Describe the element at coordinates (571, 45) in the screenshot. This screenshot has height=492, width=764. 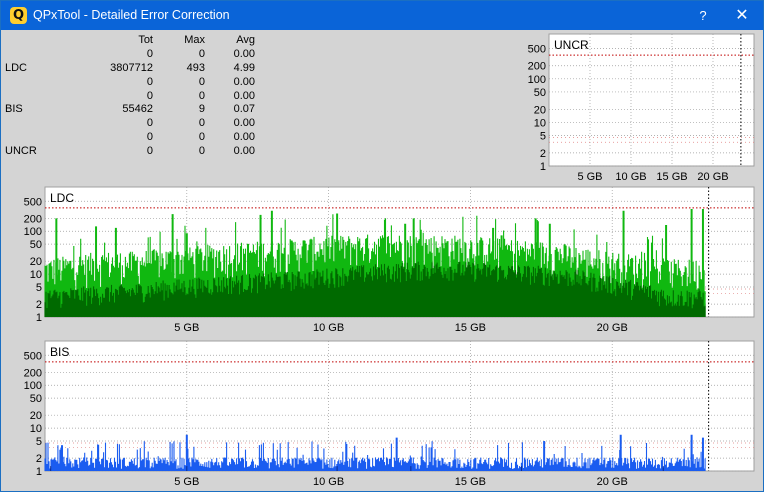
I see `chart-title: UNCR` at that location.